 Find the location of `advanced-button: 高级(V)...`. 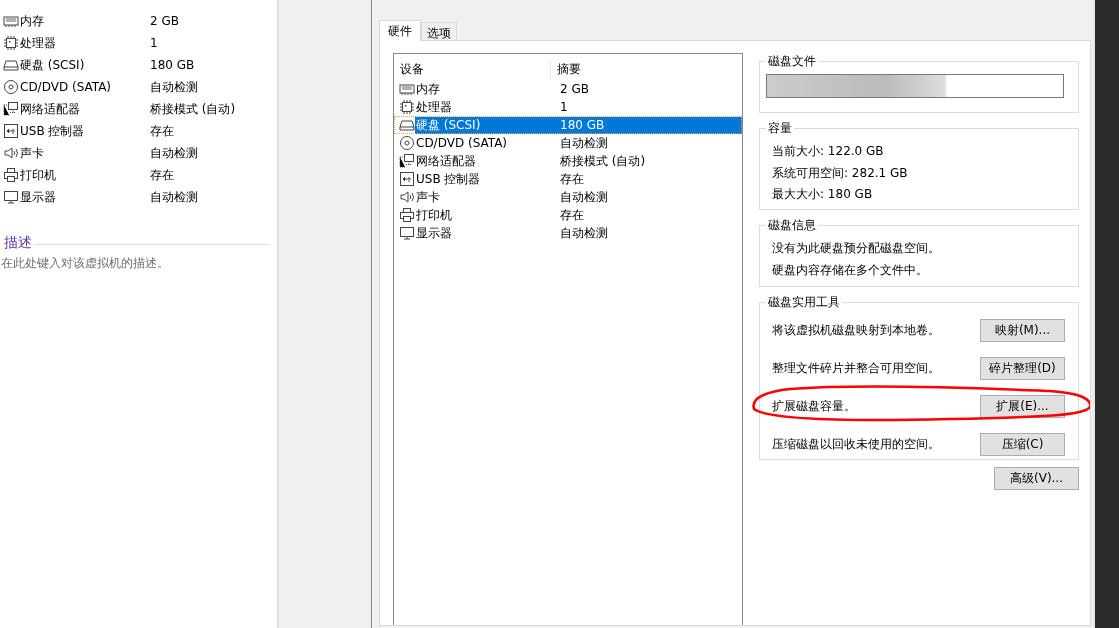

advanced-button: 高级(V)... is located at coordinates (1036, 478).